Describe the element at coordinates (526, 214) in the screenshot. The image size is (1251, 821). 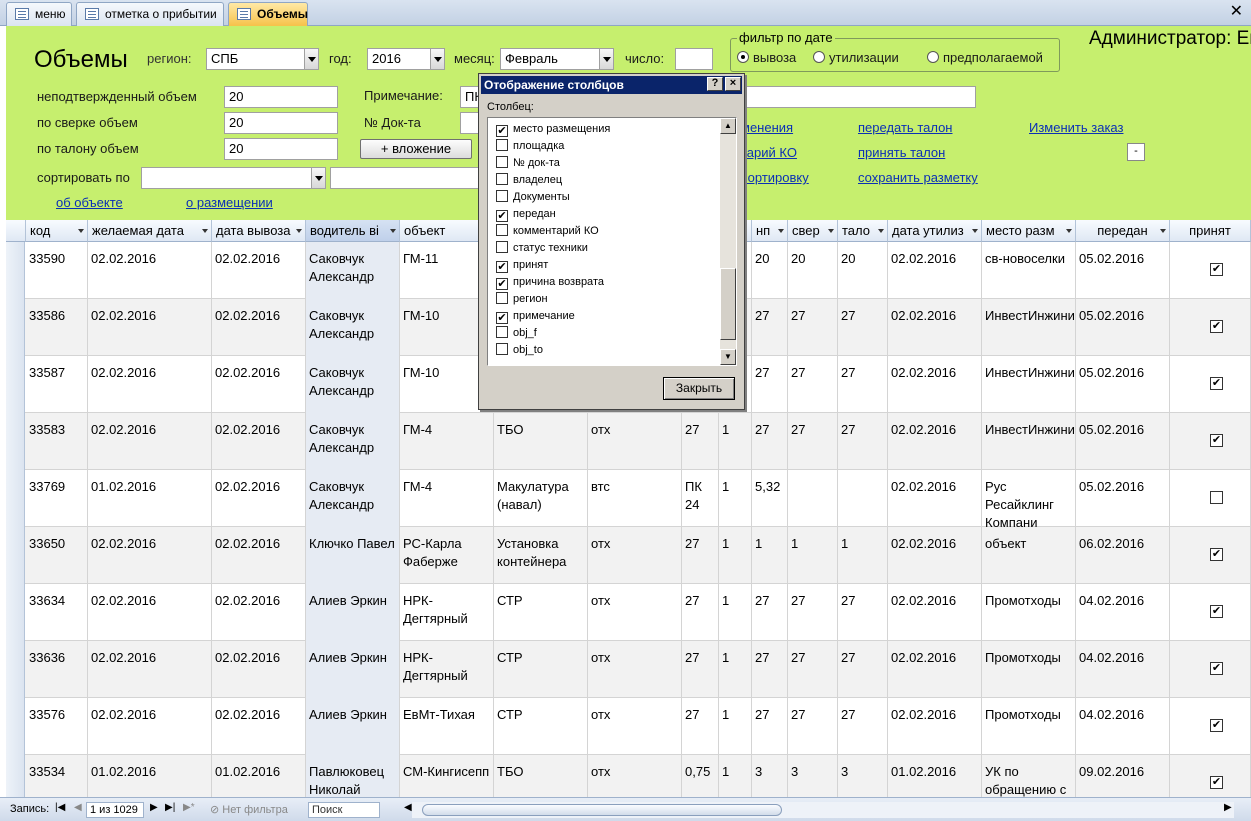
I see `column-option: ✔ передан` at that location.